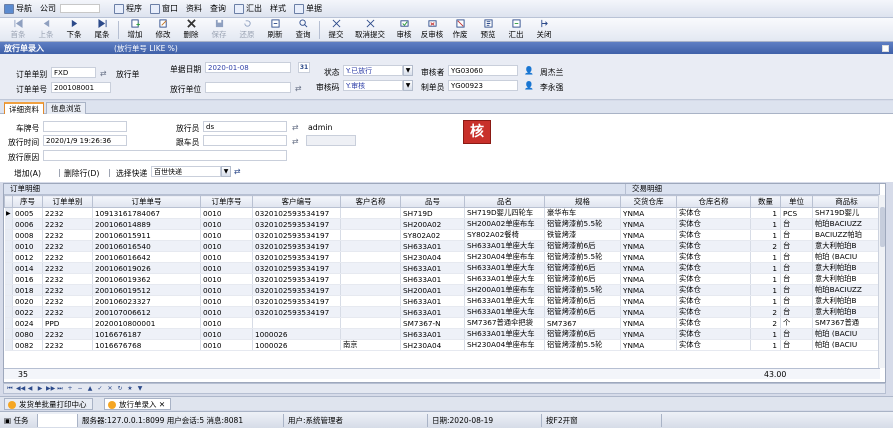 This screenshot has width=893, height=428. I want to click on table-cell: 200106019026, so click(146, 268).